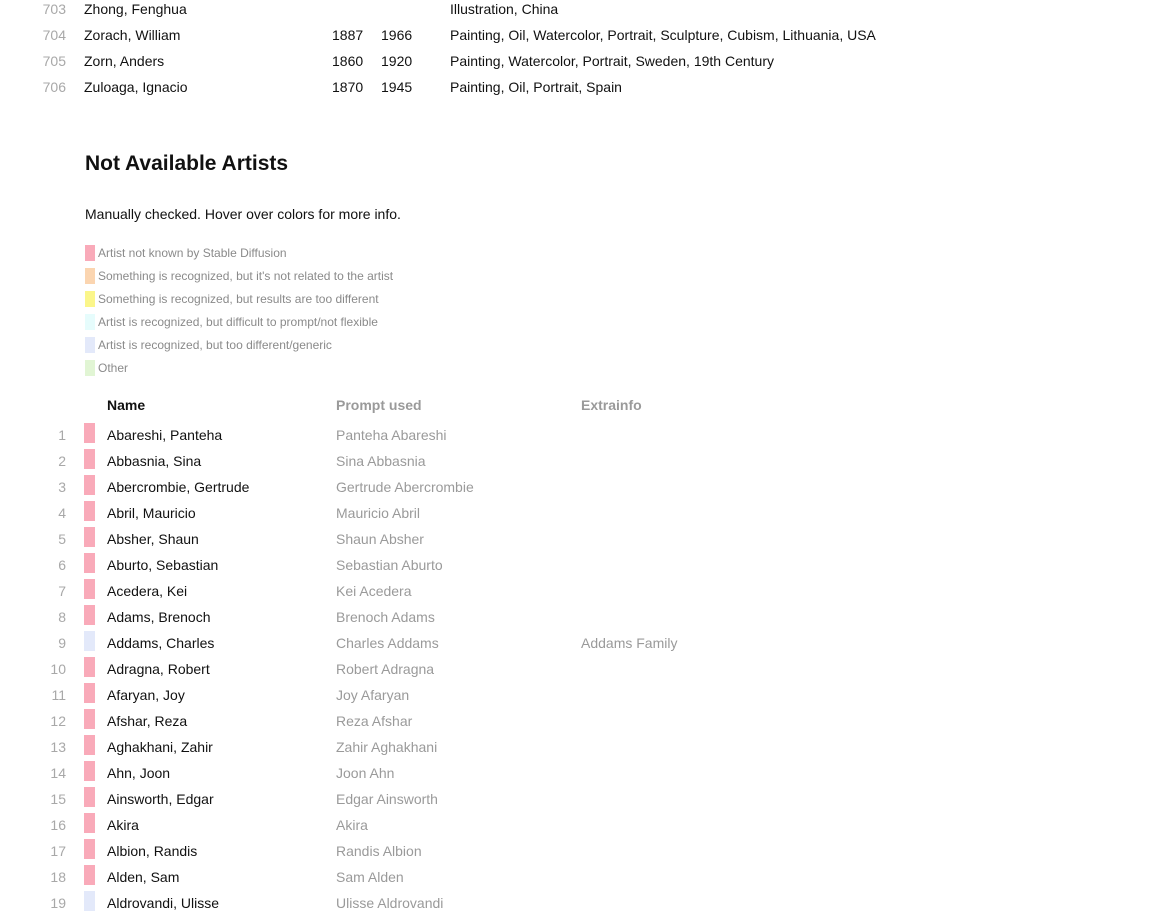 This screenshot has height=920, width=1164. What do you see at coordinates (160, 799) in the screenshot?
I see `artist-name: Ainsworth, Edgar` at bounding box center [160, 799].